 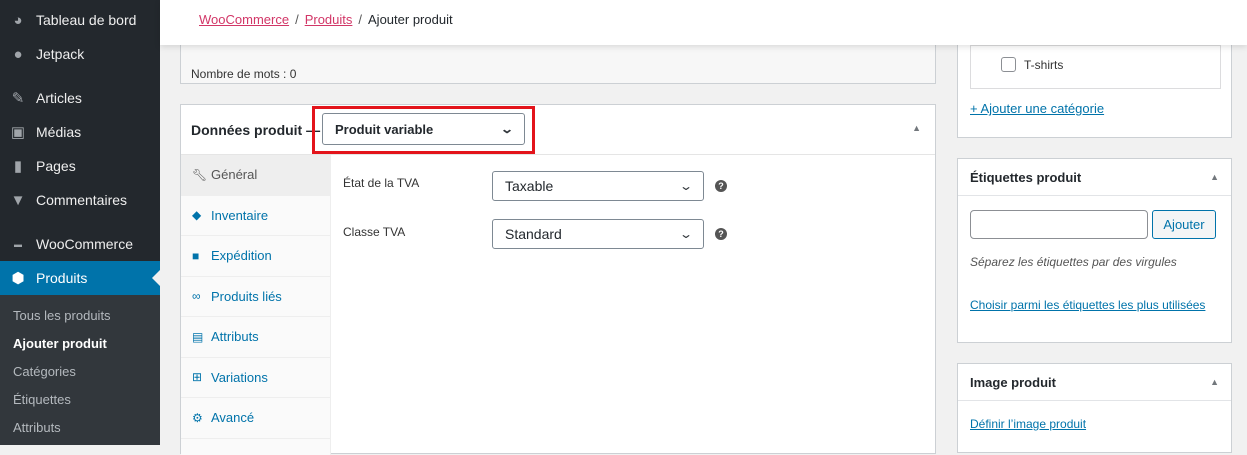 What do you see at coordinates (18, 54) in the screenshot?
I see `jetpack-icon: ●` at bounding box center [18, 54].